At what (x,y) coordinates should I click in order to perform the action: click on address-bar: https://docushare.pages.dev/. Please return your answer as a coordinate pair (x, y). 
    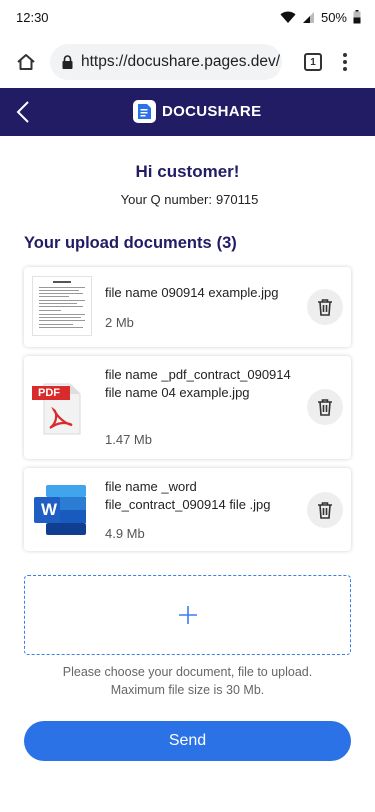
    Looking at the image, I should click on (166, 62).